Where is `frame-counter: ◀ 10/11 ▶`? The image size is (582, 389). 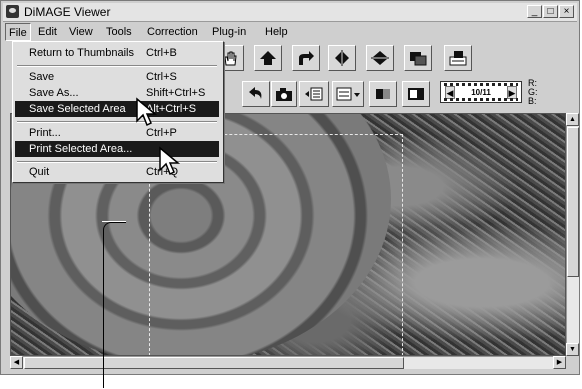
frame-counter: ◀ 10/11 ▶ is located at coordinates (481, 92).